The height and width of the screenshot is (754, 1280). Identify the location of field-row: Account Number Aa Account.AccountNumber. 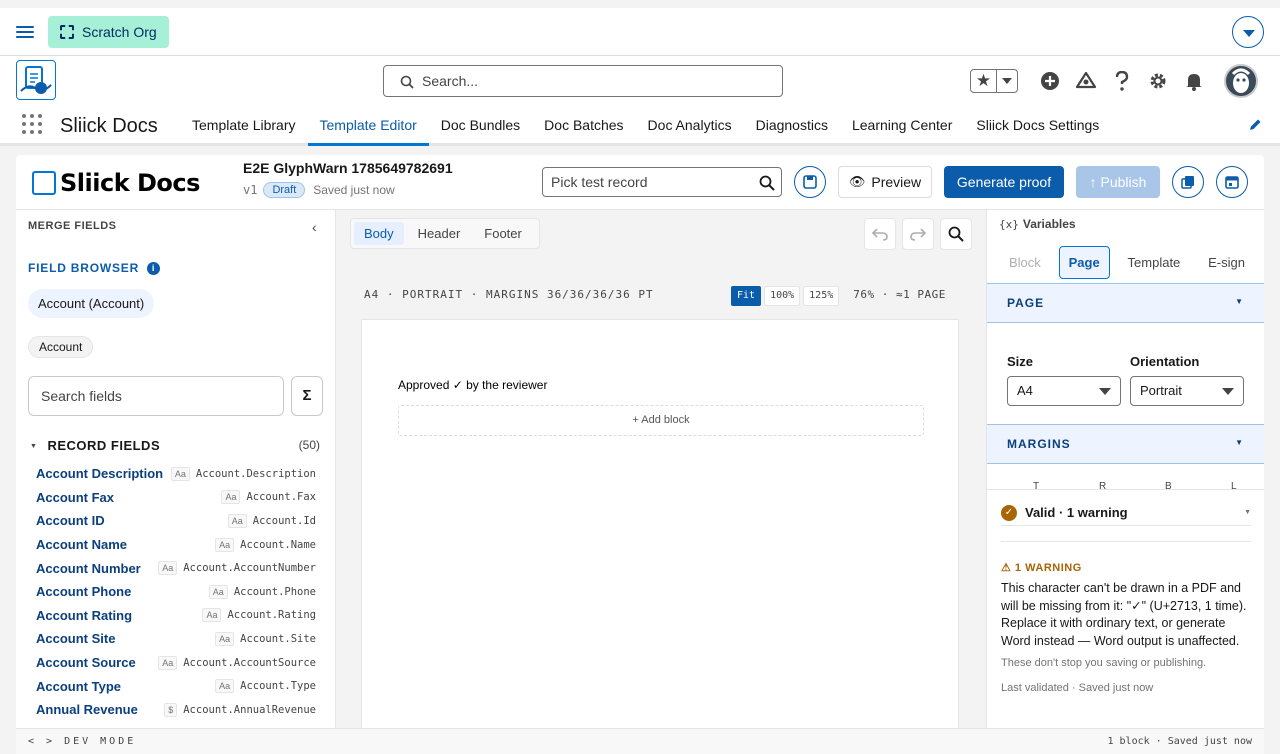
(176, 568).